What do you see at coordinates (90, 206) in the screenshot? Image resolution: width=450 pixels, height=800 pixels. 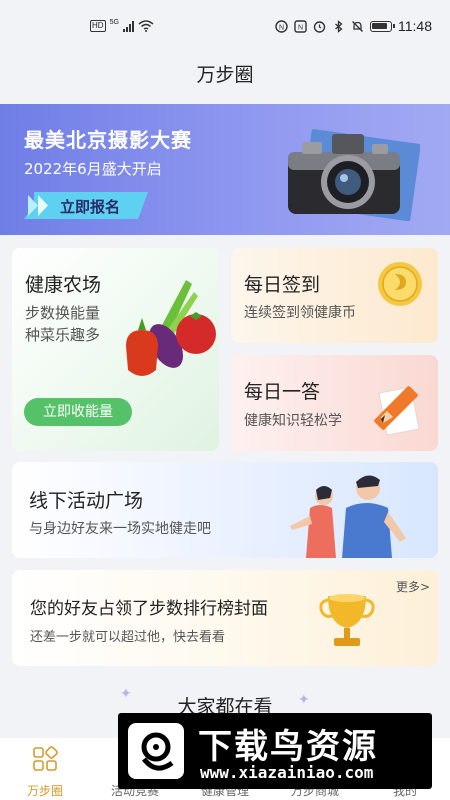 I see `register-button: 立即报名` at bounding box center [90, 206].